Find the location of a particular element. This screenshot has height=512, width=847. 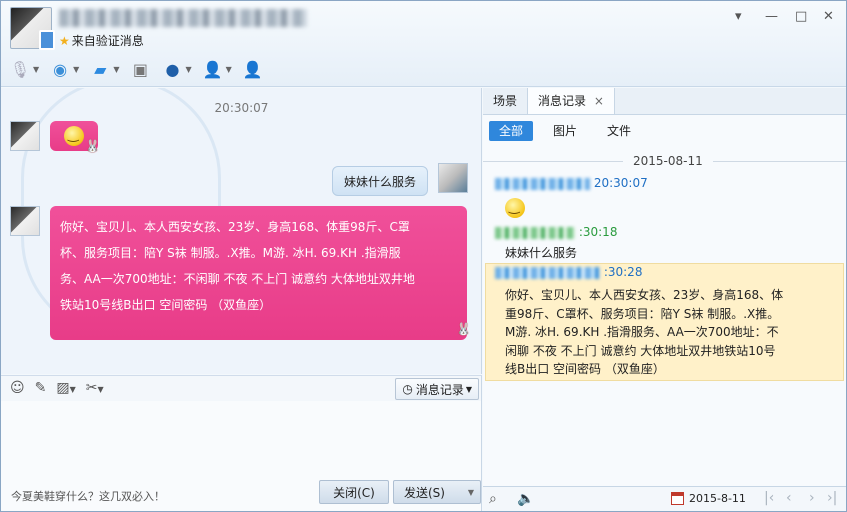

first-page-icon: |‹ is located at coordinates (769, 498).